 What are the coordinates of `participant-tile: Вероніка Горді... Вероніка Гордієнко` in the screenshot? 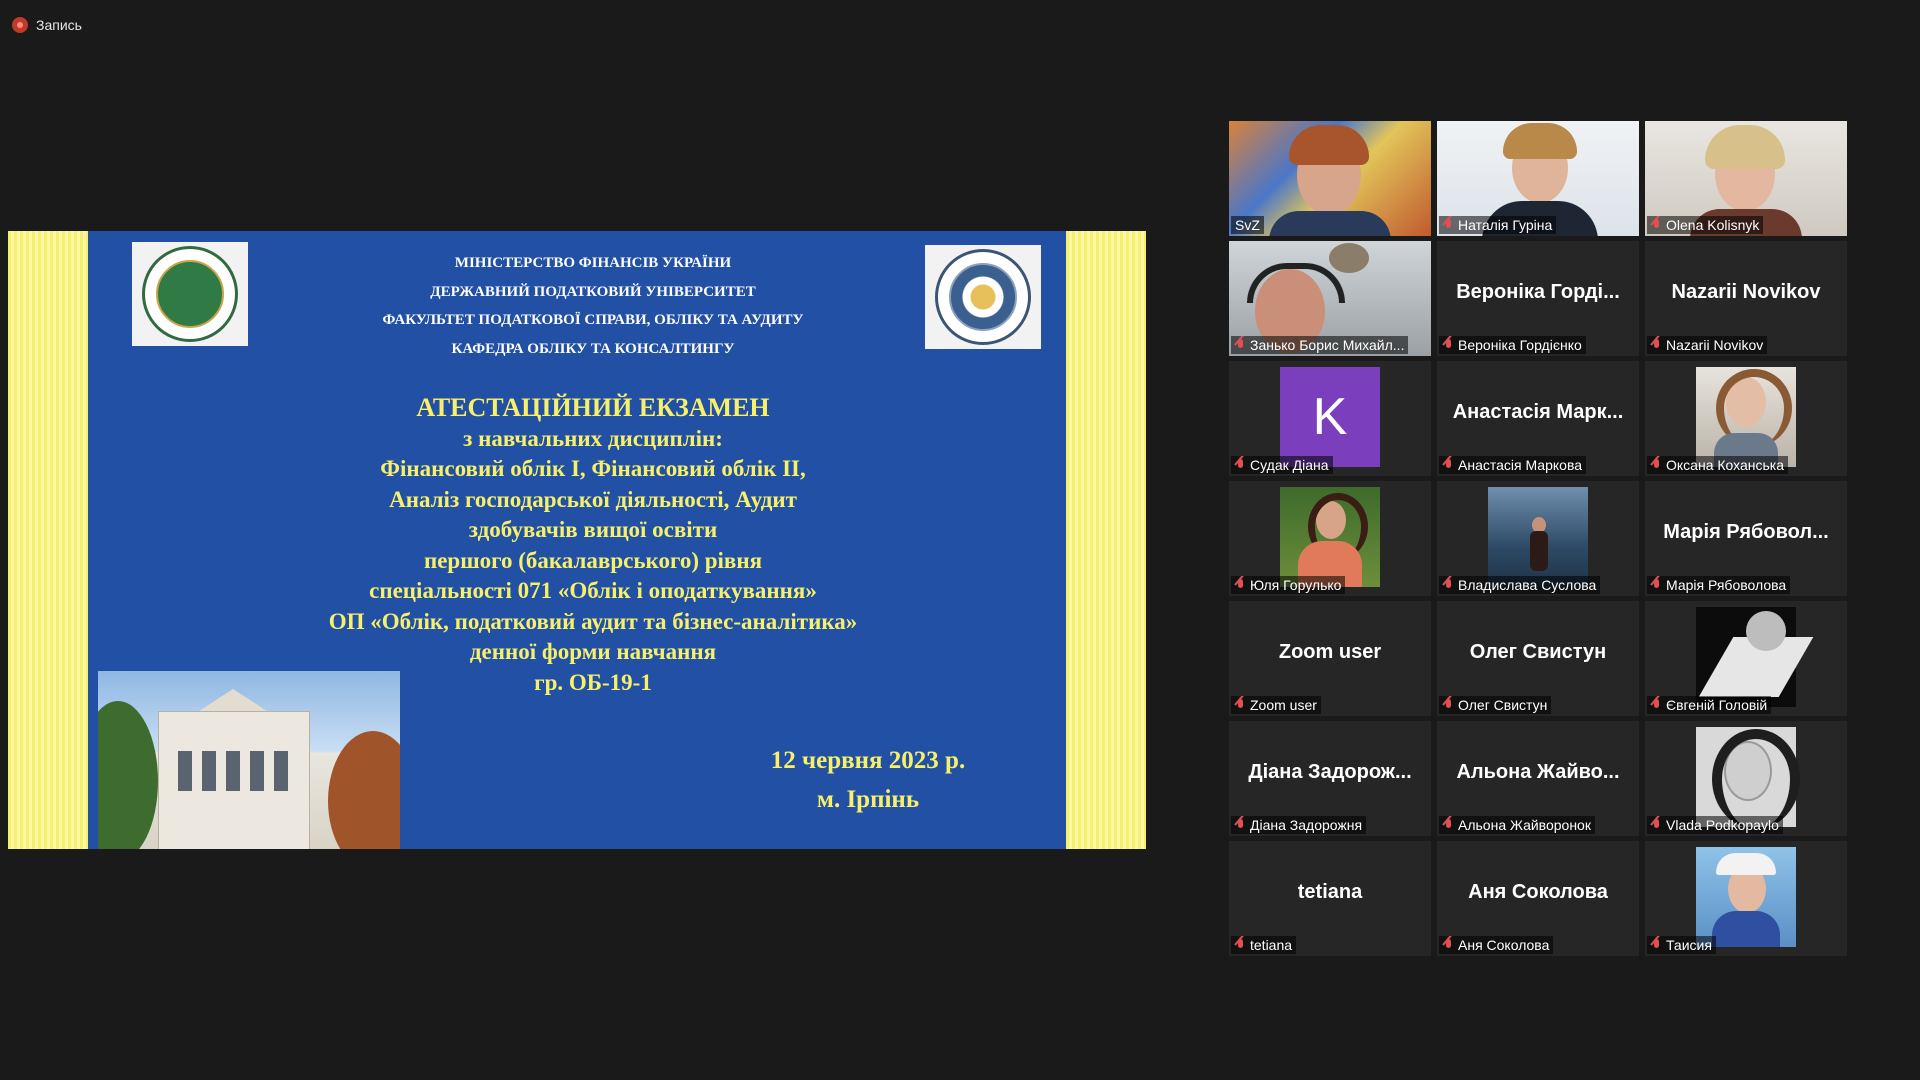 It's located at (1538, 298).